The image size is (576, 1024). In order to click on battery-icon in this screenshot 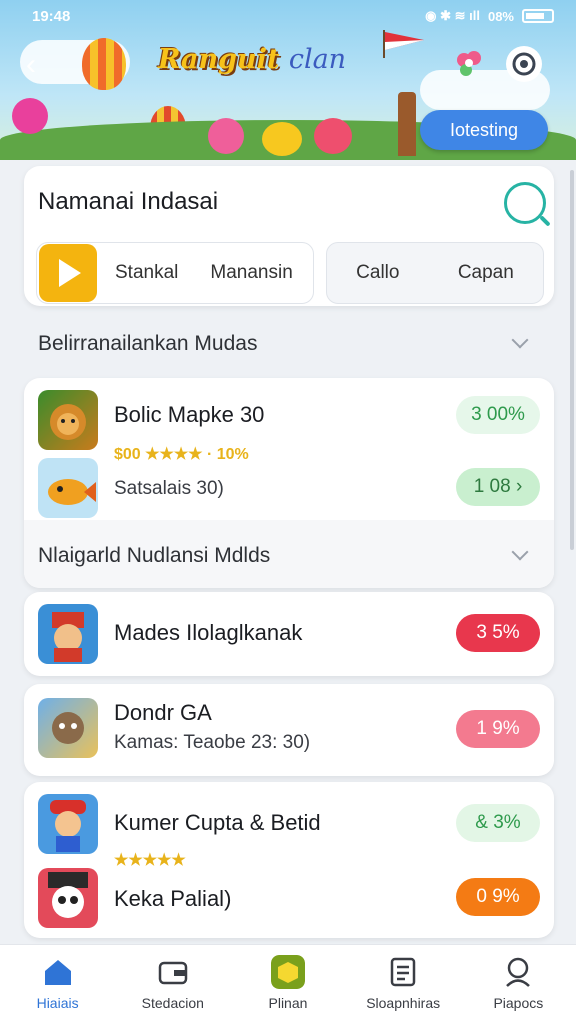, I will do `click(538, 16)`.